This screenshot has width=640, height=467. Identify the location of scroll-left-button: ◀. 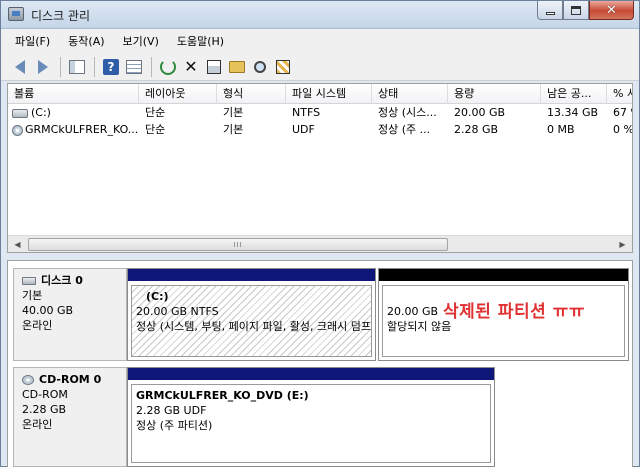
(17, 244).